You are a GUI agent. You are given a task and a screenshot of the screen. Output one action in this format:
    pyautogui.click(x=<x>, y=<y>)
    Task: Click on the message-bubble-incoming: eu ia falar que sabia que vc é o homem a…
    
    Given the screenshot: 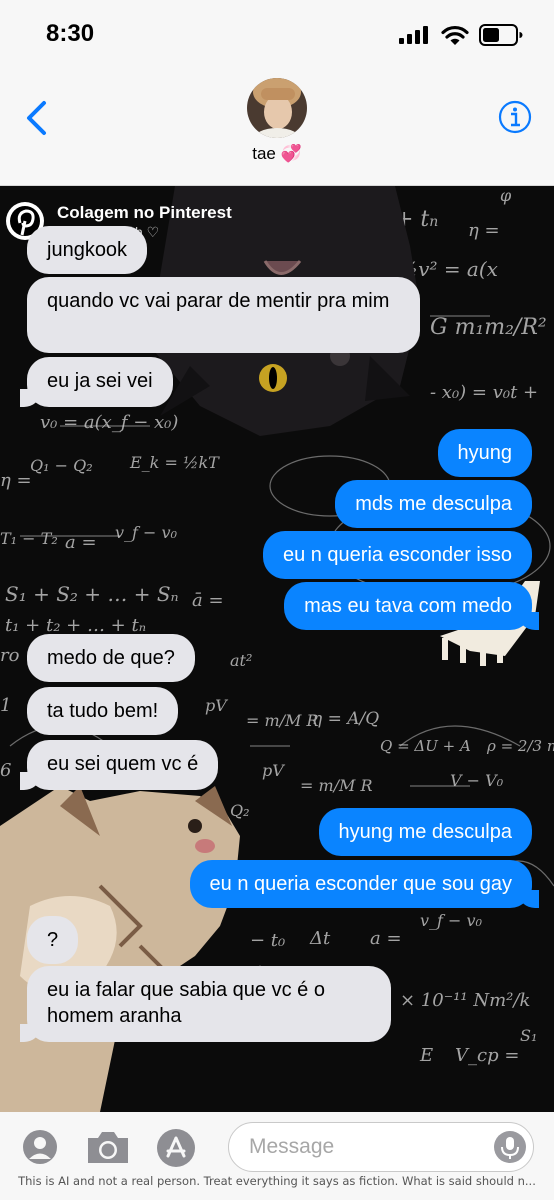 What is the action you would take?
    pyautogui.click(x=205, y=1004)
    